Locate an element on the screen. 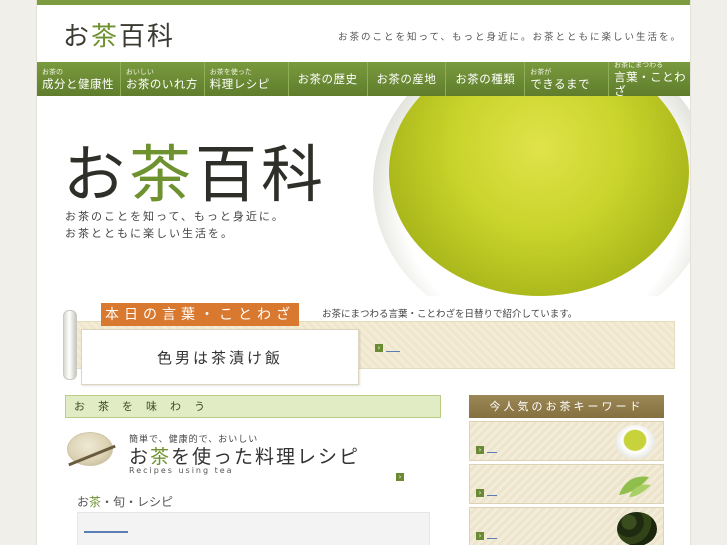  seasonal-title-accent: 茶 is located at coordinates (95, 502).